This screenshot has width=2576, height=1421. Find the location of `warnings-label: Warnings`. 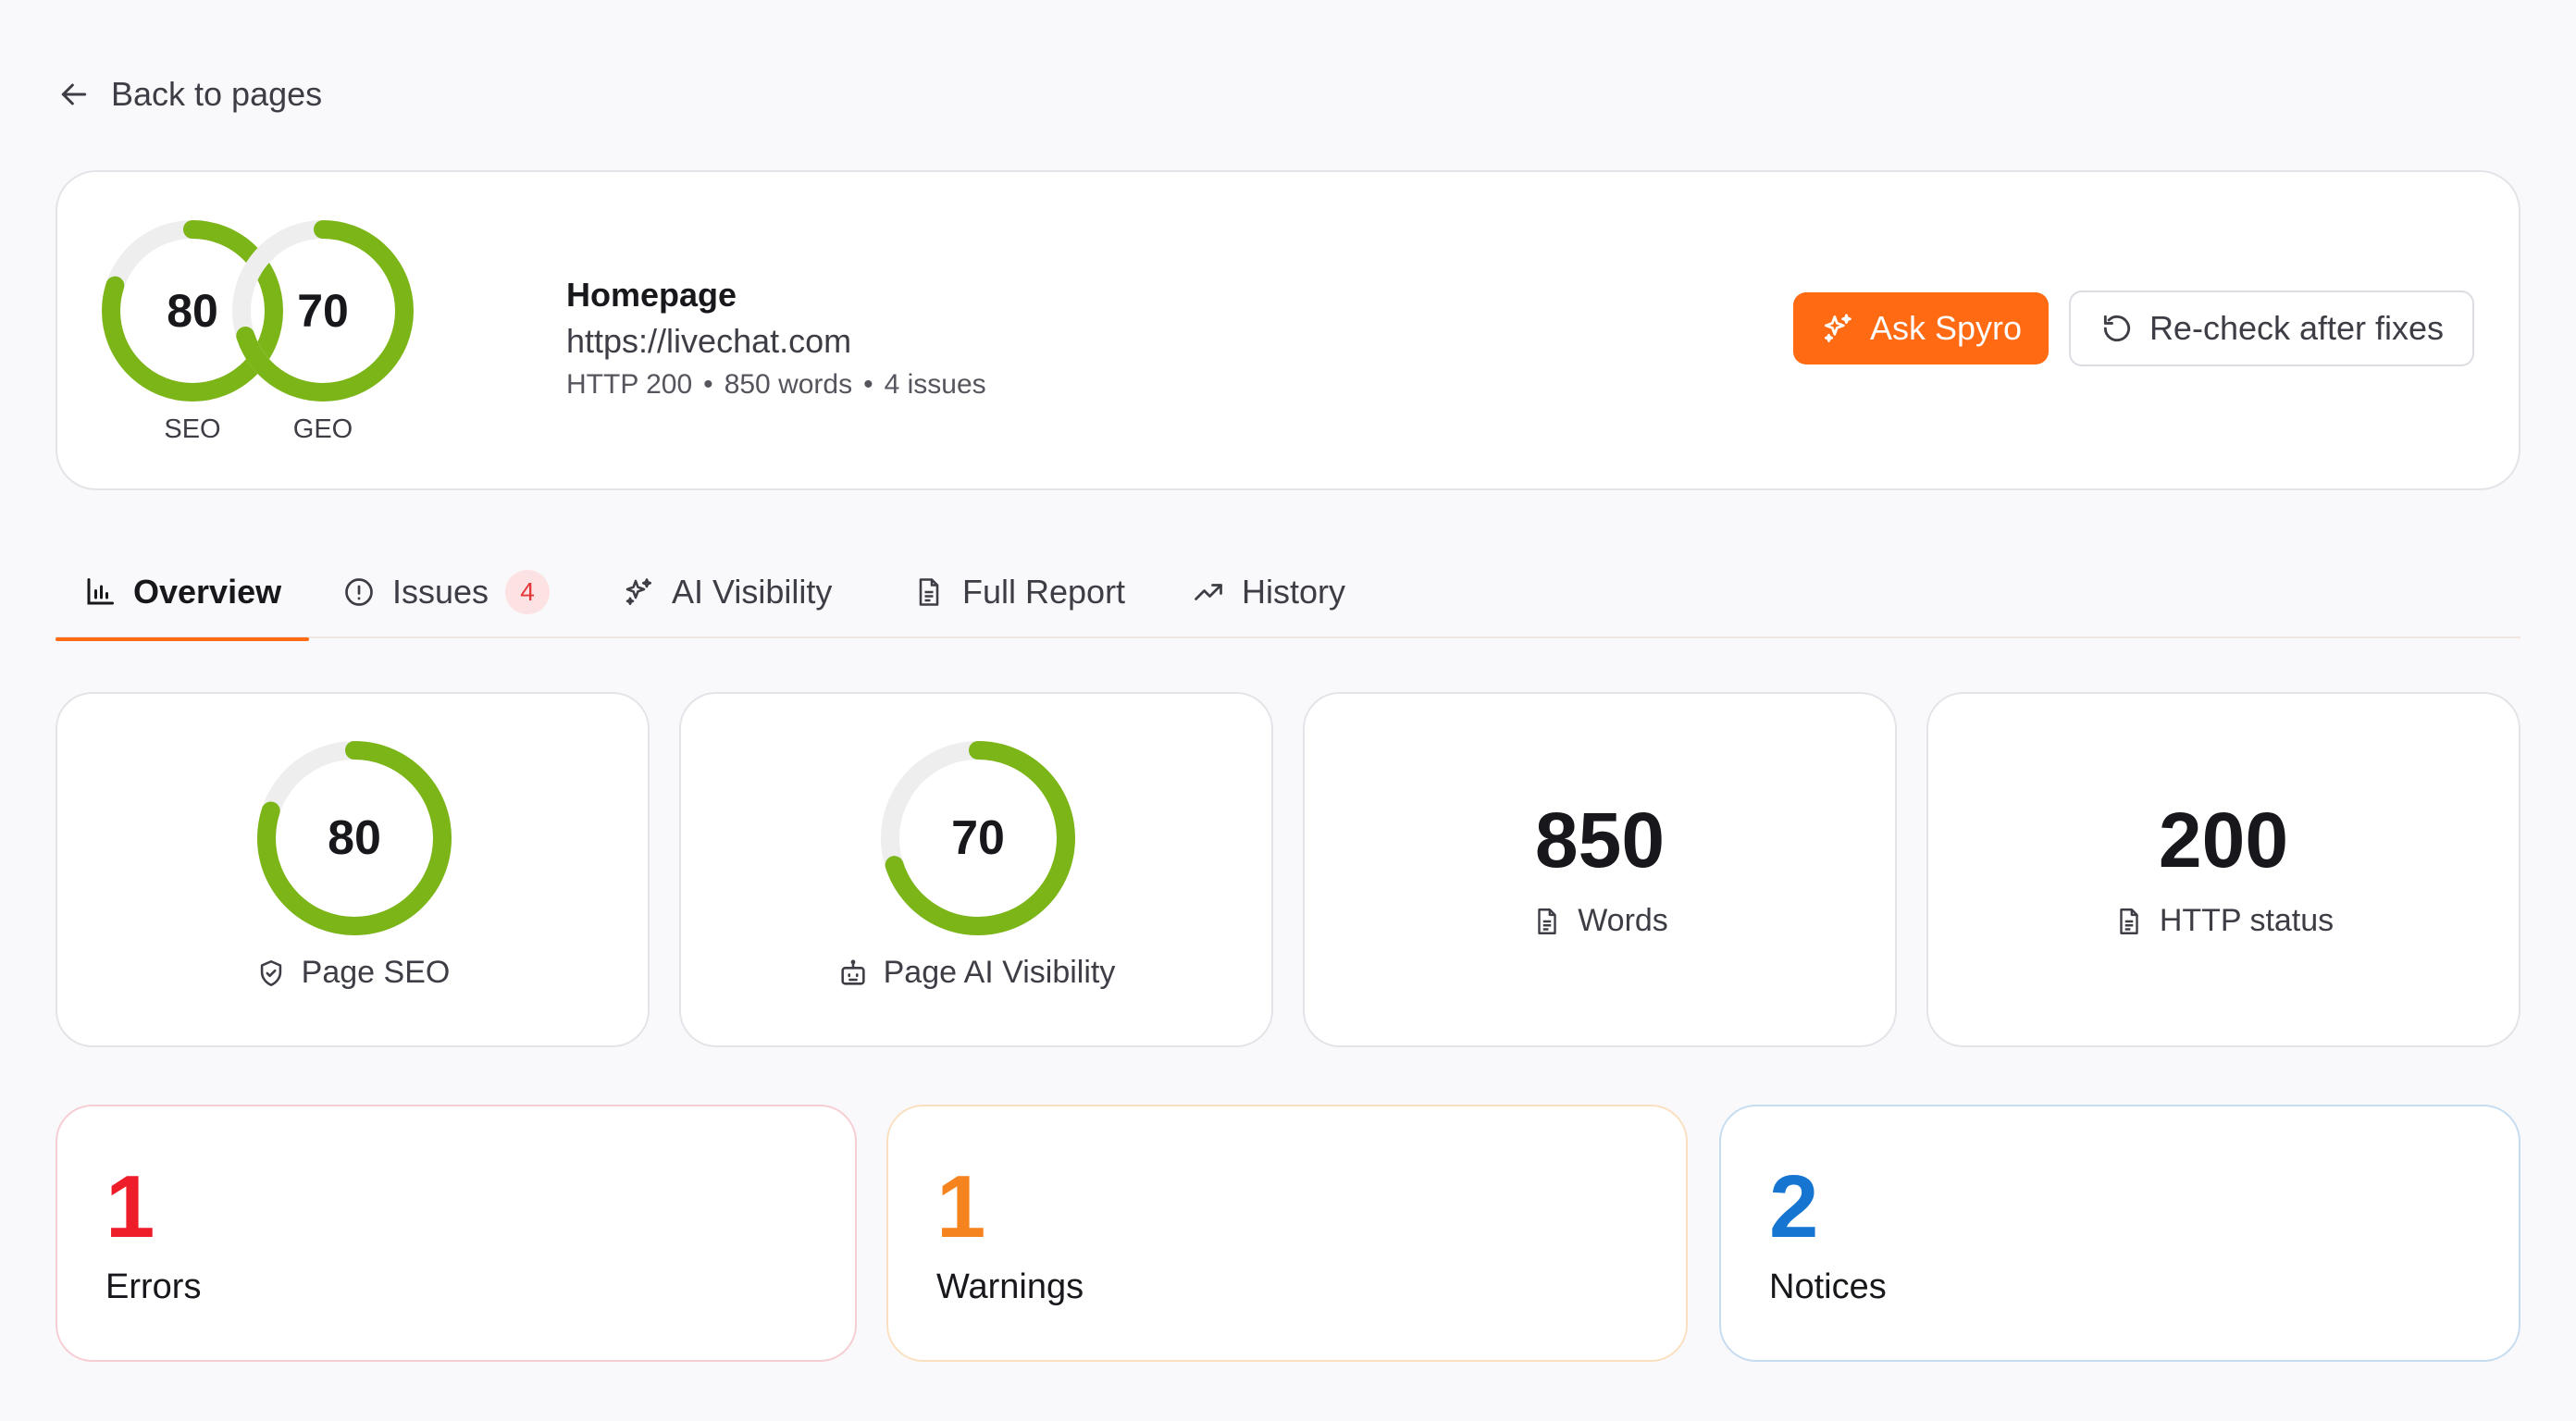

warnings-label: Warnings is located at coordinates (1010, 1286).